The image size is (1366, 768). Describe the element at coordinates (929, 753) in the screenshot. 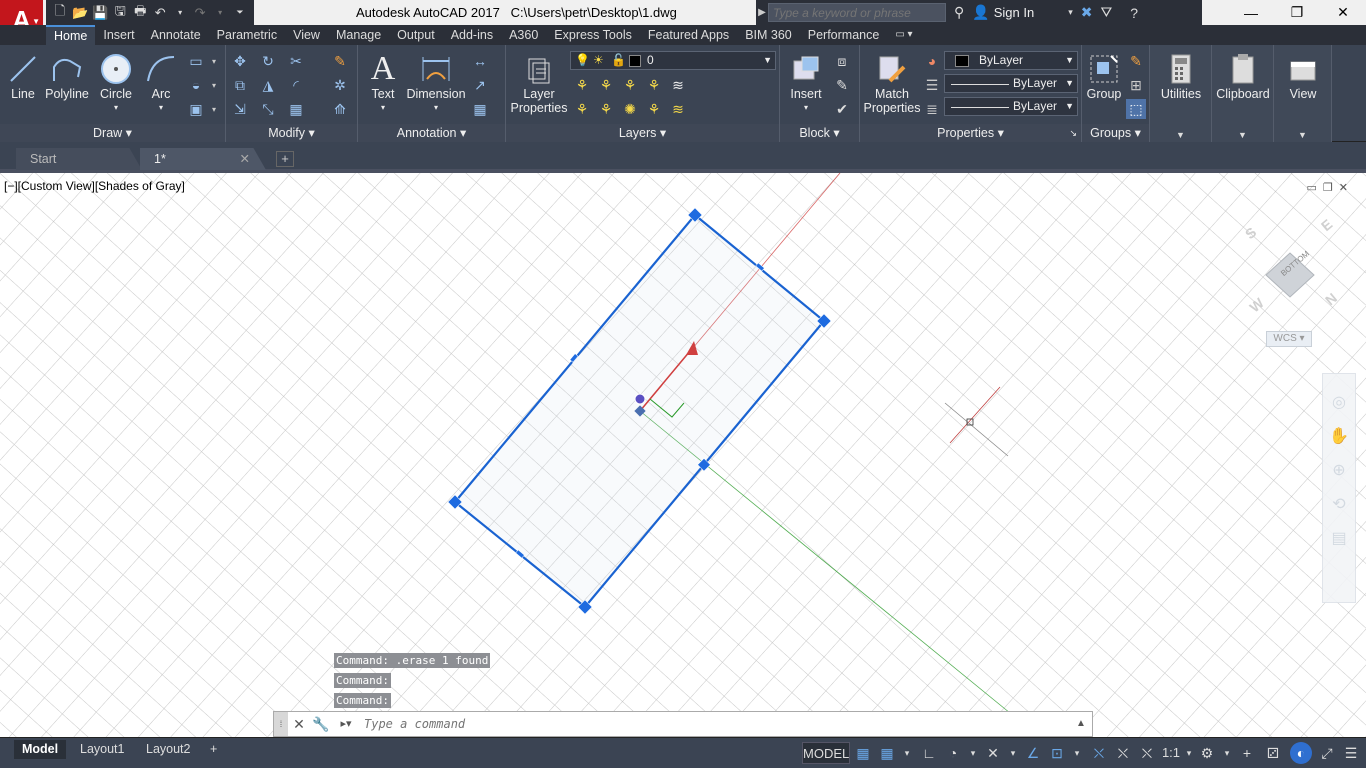

I see `ortho-icon: ∟` at that location.